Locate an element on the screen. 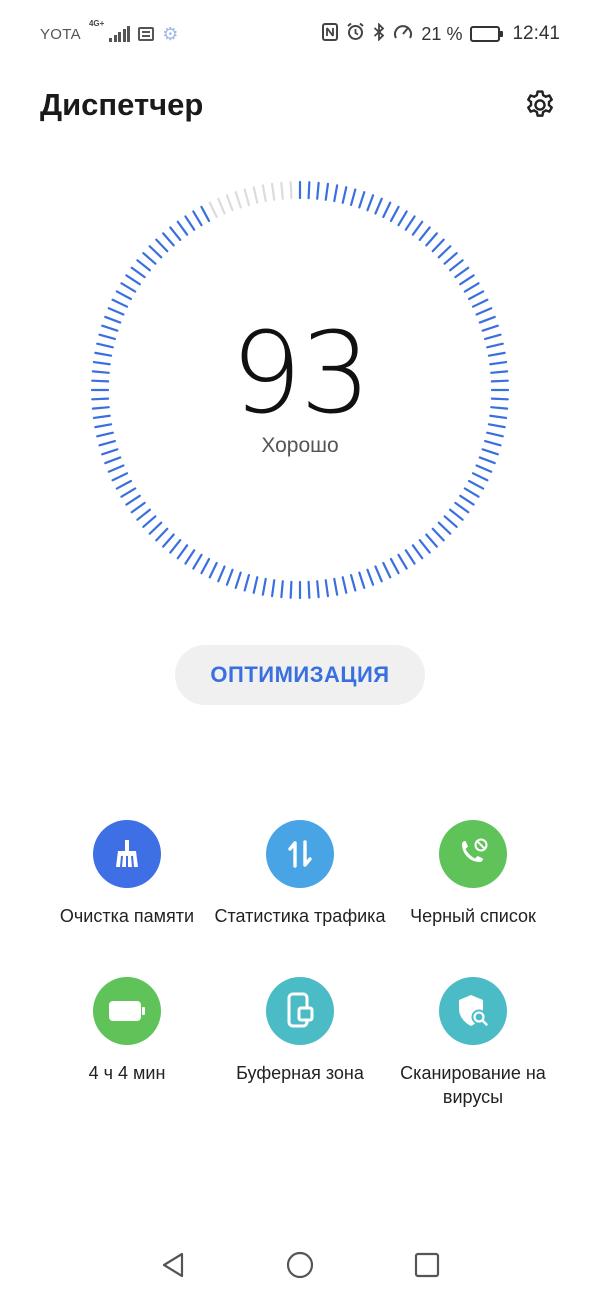 This screenshot has height=1300, width=600. tool-blacklist: Черный список is located at coordinates (473, 874).